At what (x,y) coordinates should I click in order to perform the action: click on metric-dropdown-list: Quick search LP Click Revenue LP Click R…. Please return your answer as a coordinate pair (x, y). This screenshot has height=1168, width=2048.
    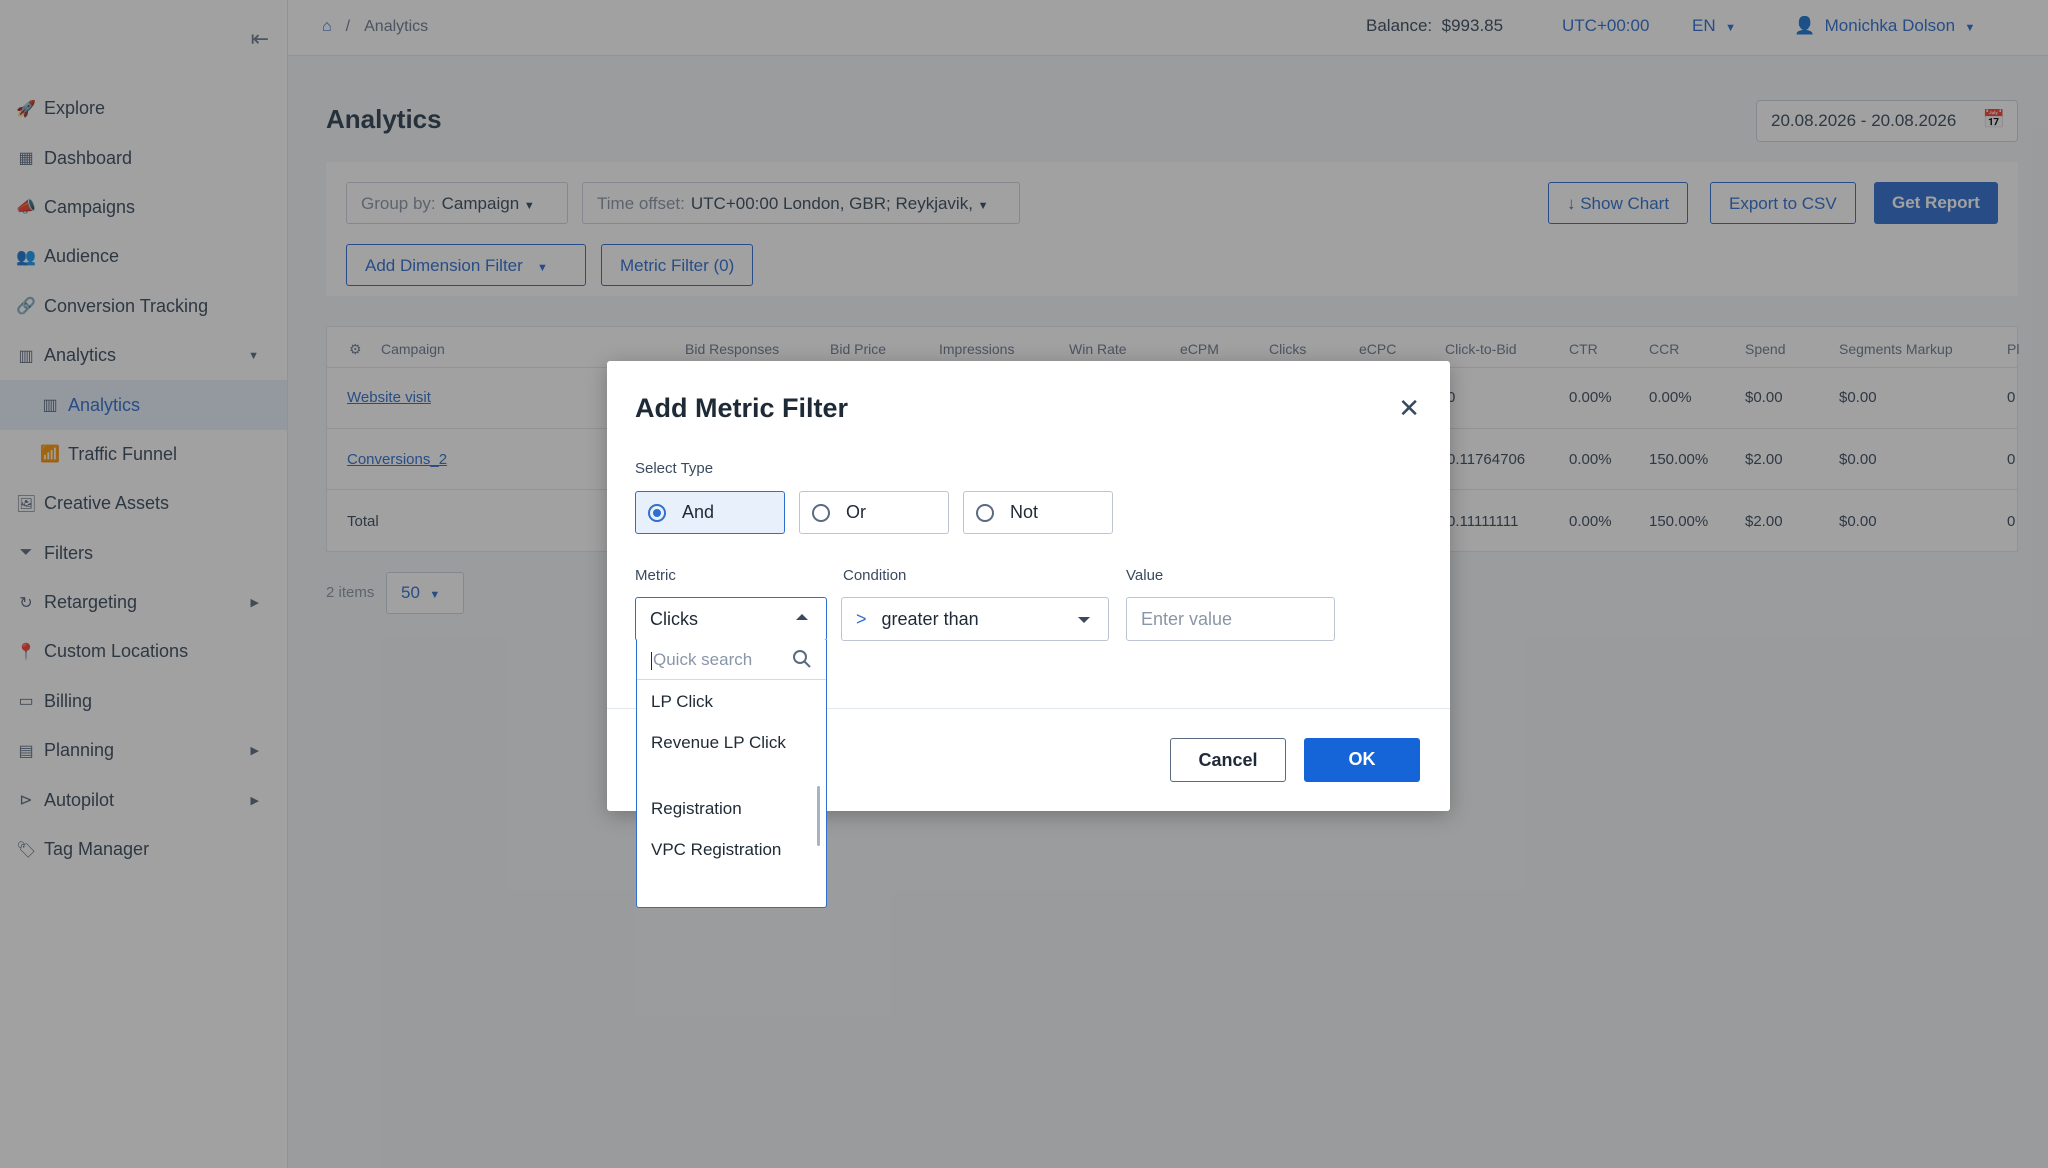
    Looking at the image, I should click on (731, 774).